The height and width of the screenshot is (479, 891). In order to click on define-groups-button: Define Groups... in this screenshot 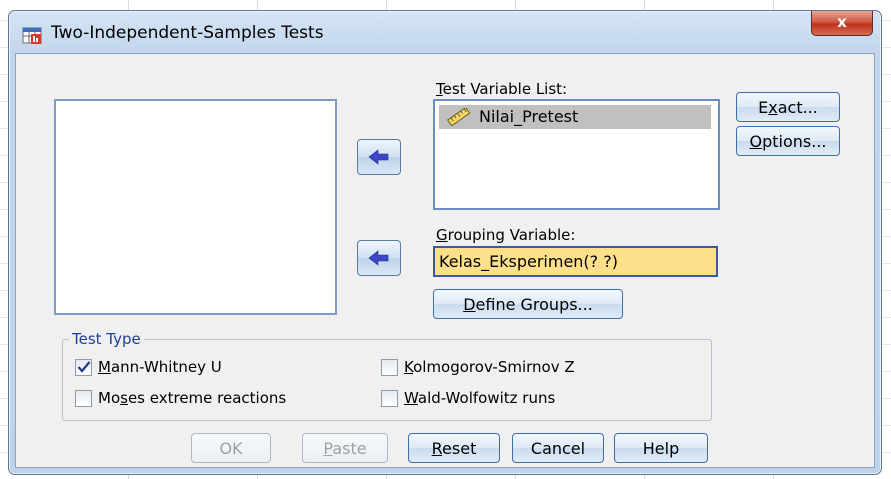, I will do `click(528, 304)`.